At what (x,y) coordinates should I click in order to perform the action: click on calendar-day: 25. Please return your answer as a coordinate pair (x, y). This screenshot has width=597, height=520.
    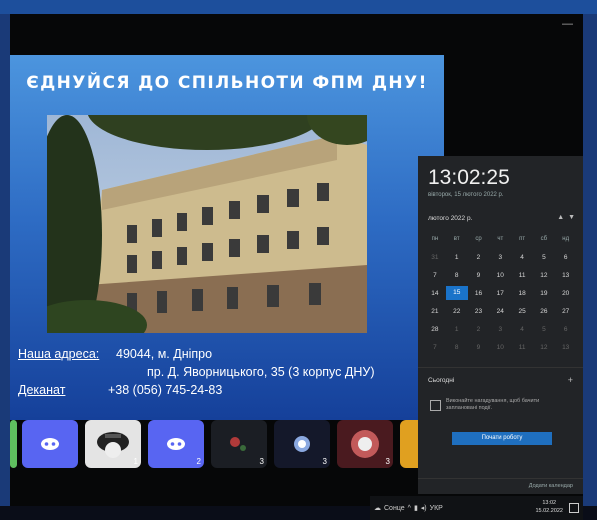
    Looking at the image, I should click on (522, 311).